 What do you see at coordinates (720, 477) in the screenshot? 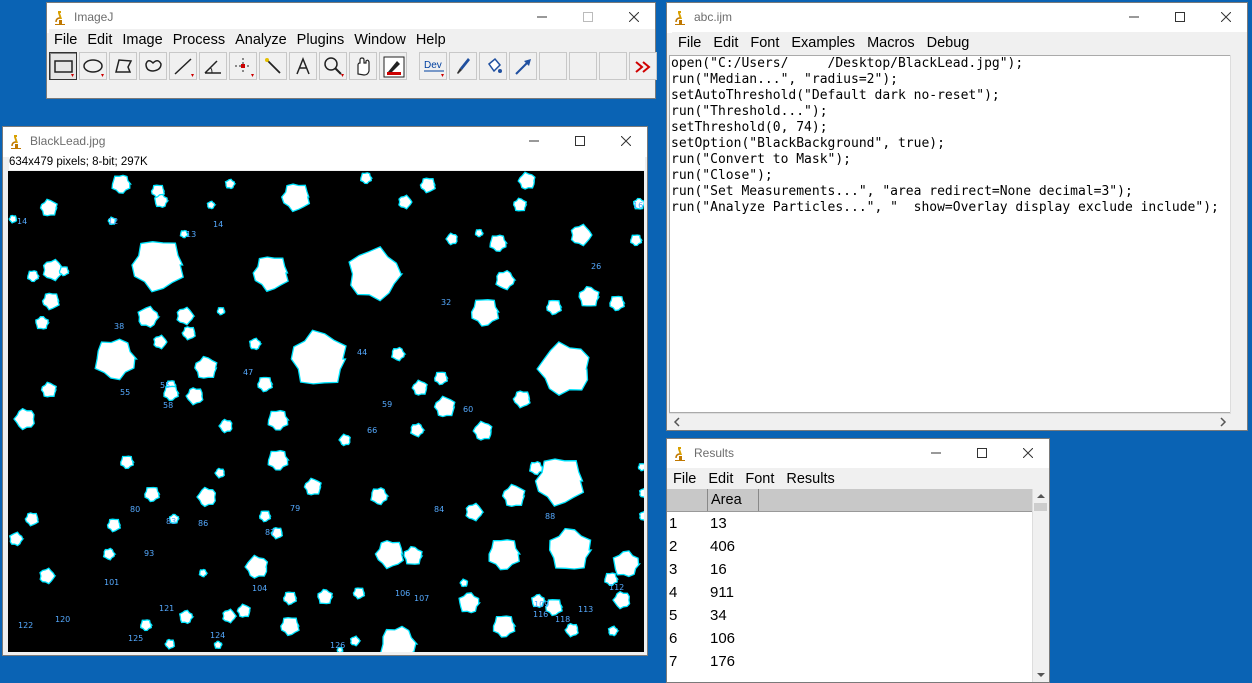
I see `results_window-menu-edit: Edit` at bounding box center [720, 477].